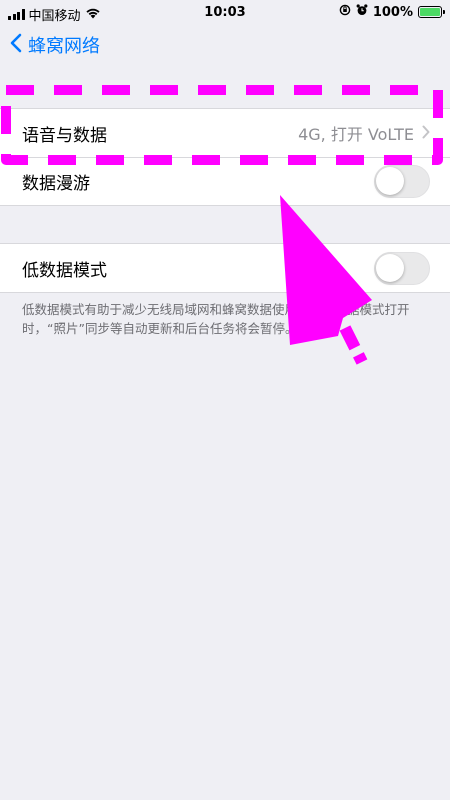  I want to click on row-data-roaming: 数据漫游, so click(225, 181).